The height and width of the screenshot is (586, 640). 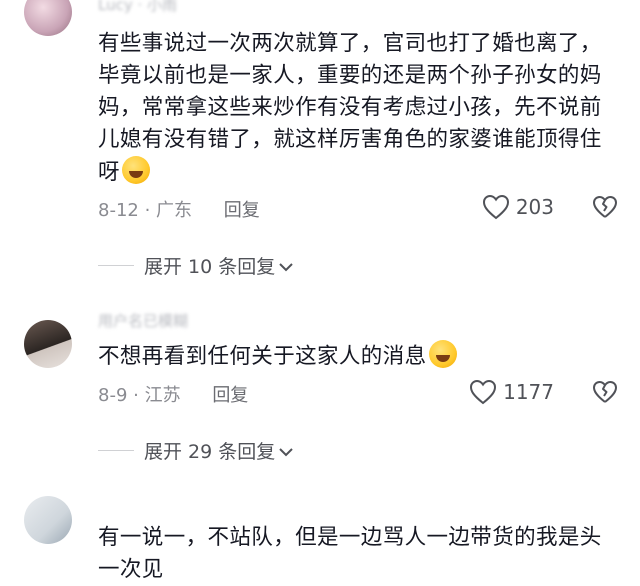 I want to click on comment-meta: 8-9 · 江苏 回复, so click(x=173, y=395).